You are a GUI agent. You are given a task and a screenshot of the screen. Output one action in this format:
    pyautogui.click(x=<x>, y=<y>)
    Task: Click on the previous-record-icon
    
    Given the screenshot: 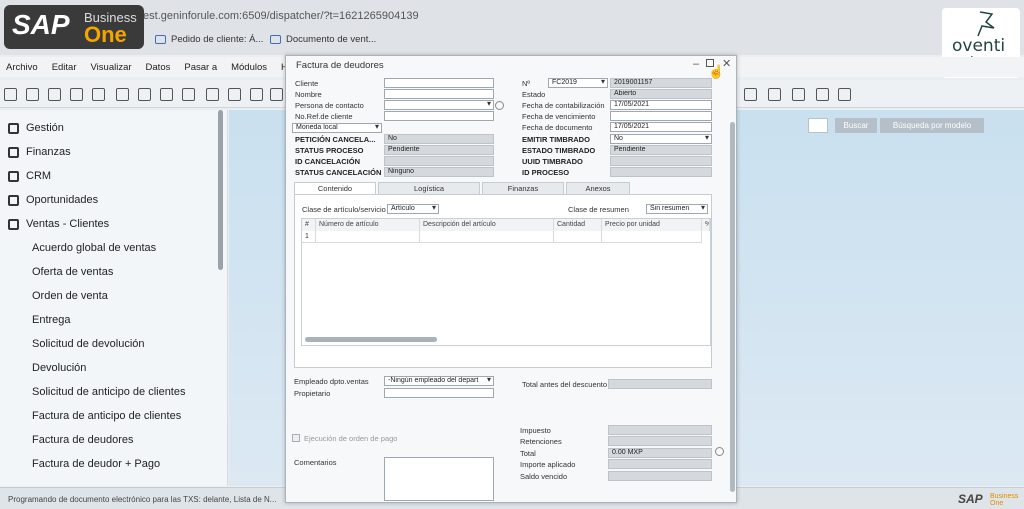 What is the action you would take?
    pyautogui.click(x=276, y=94)
    